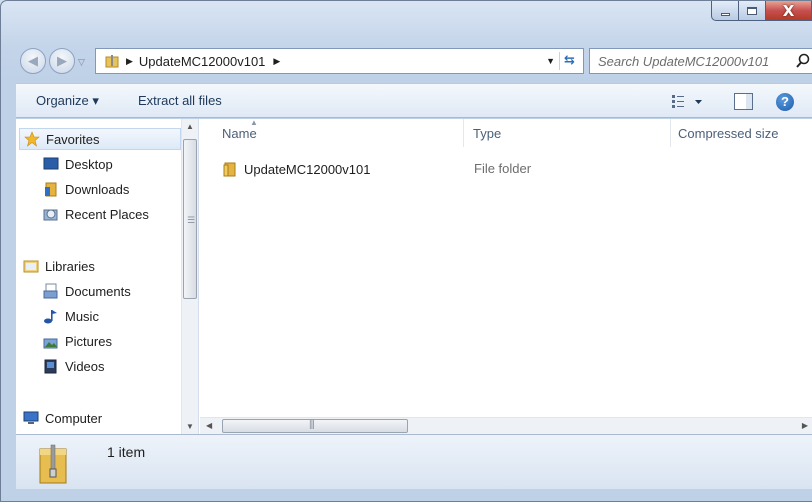  I want to click on nav-item-favorites: Favorites, so click(100, 139).